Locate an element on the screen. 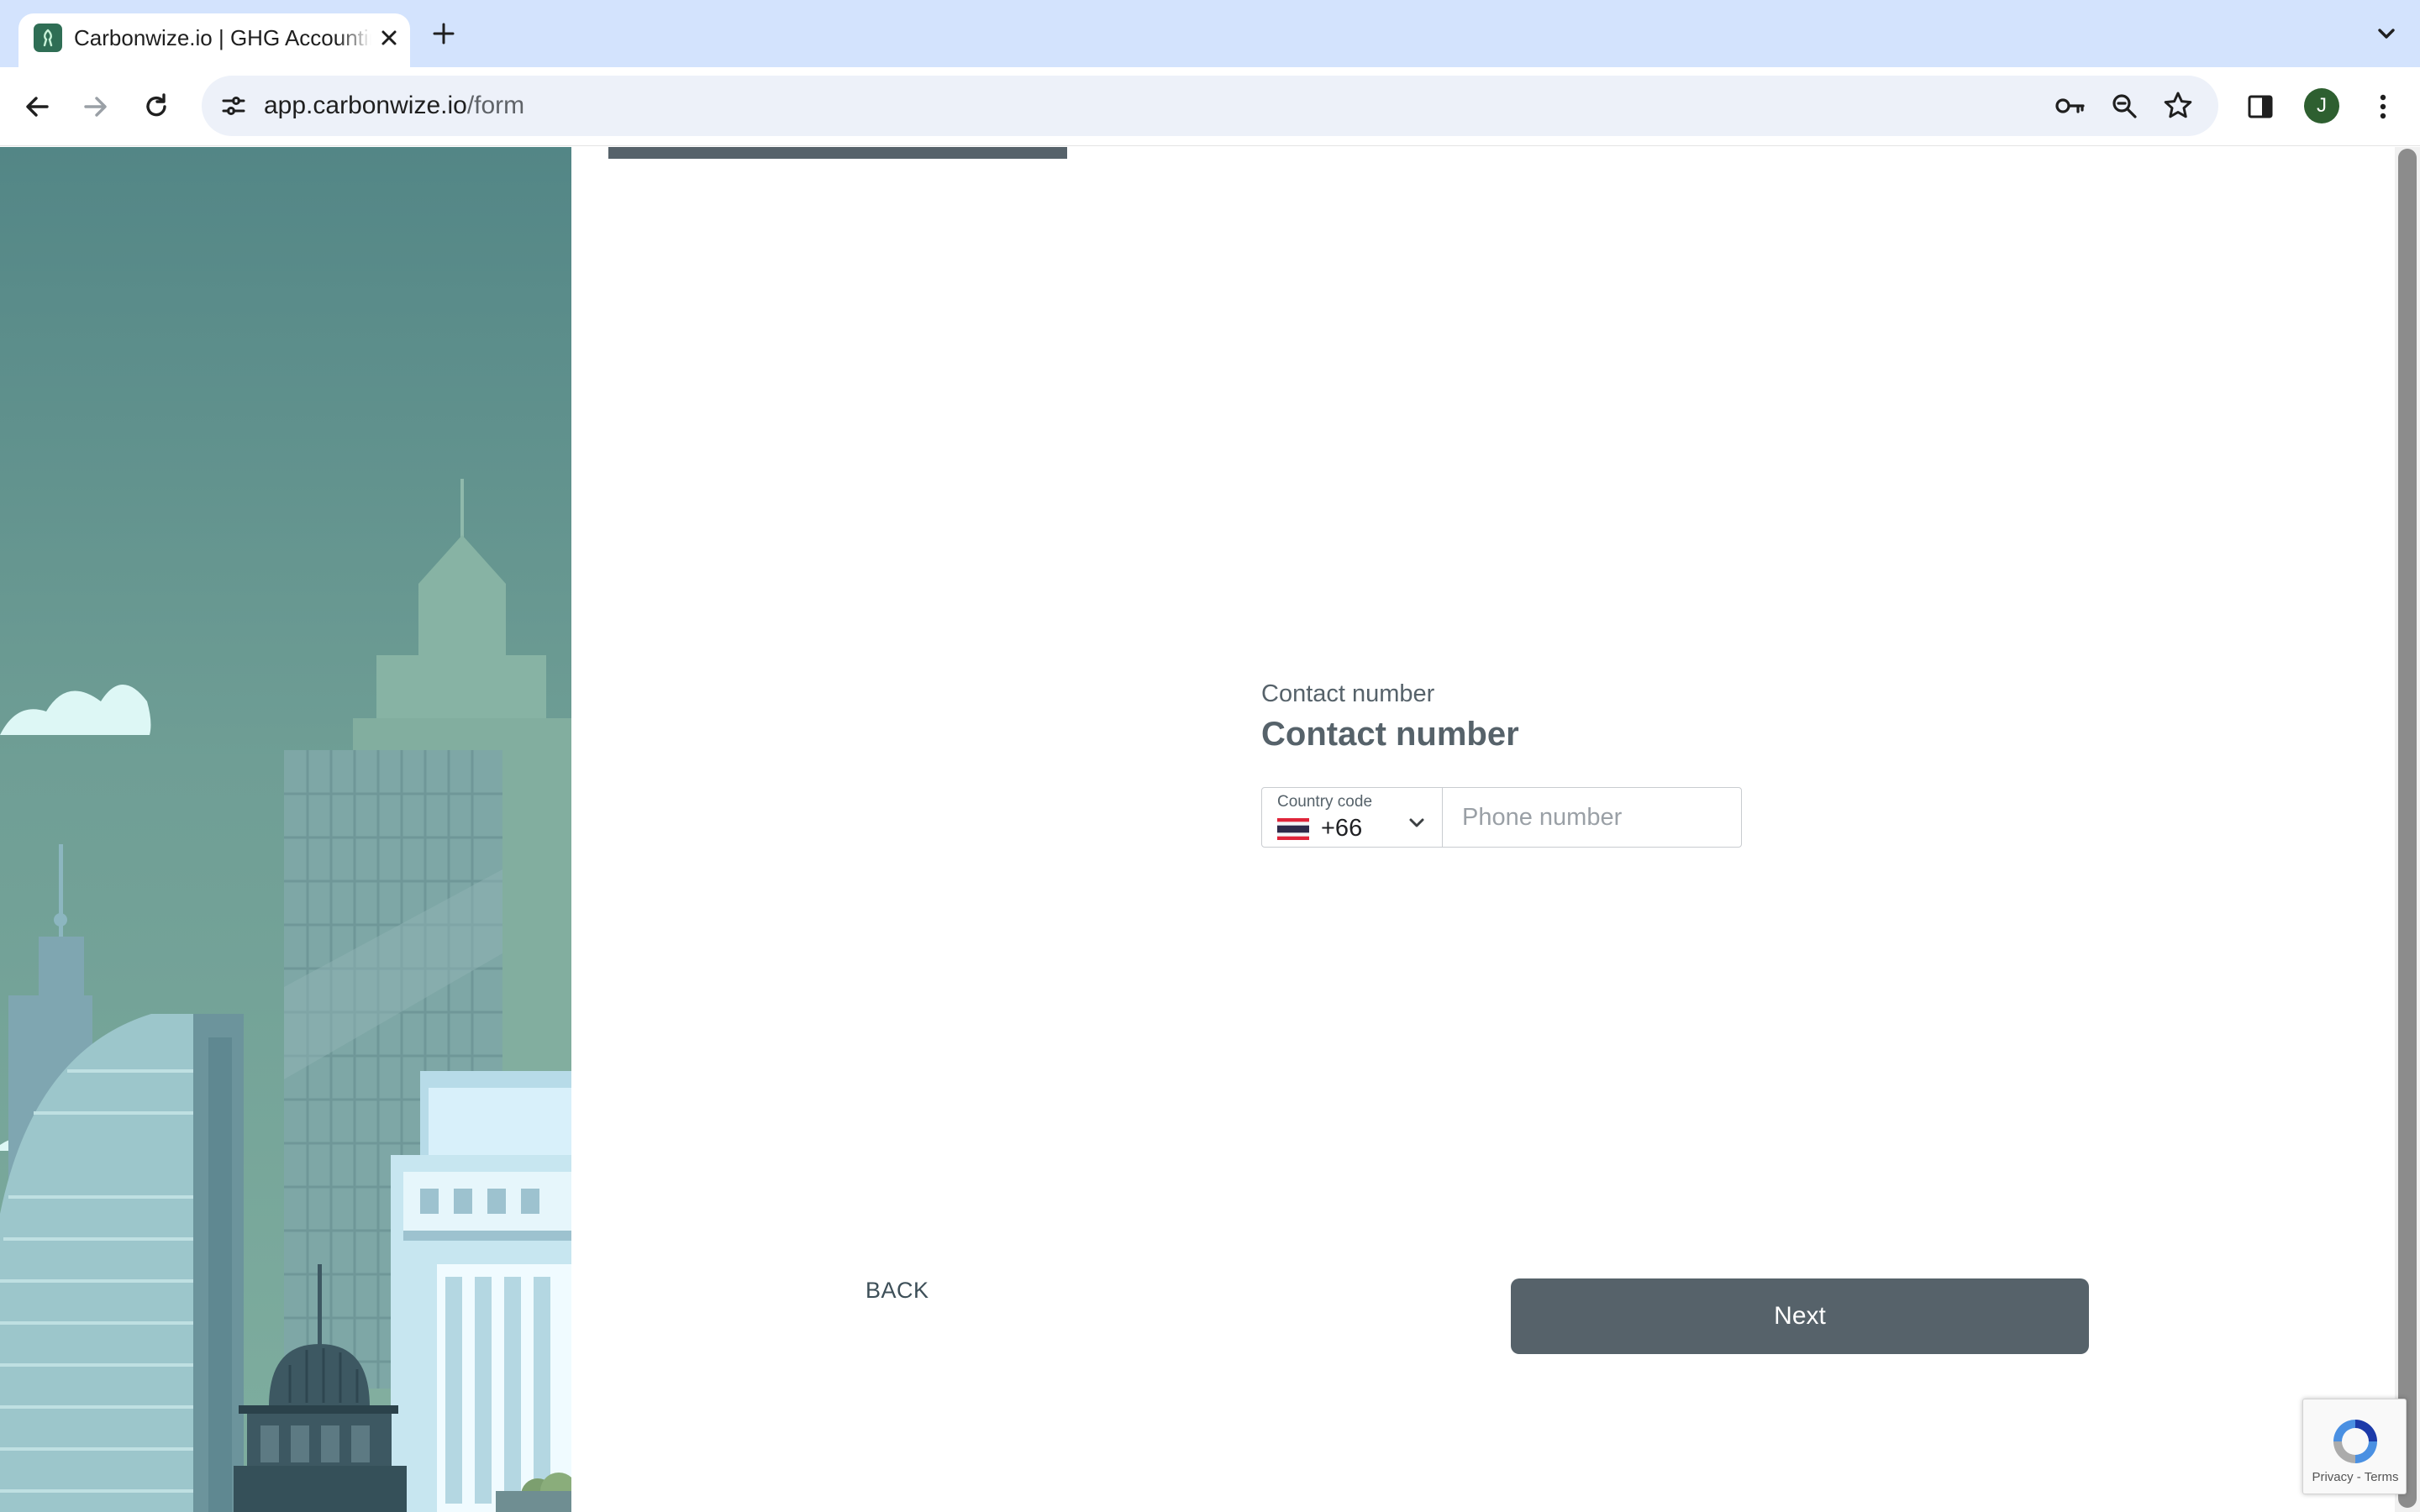 This screenshot has height=1512, width=2420. country-code-value: +66 is located at coordinates (1342, 828).